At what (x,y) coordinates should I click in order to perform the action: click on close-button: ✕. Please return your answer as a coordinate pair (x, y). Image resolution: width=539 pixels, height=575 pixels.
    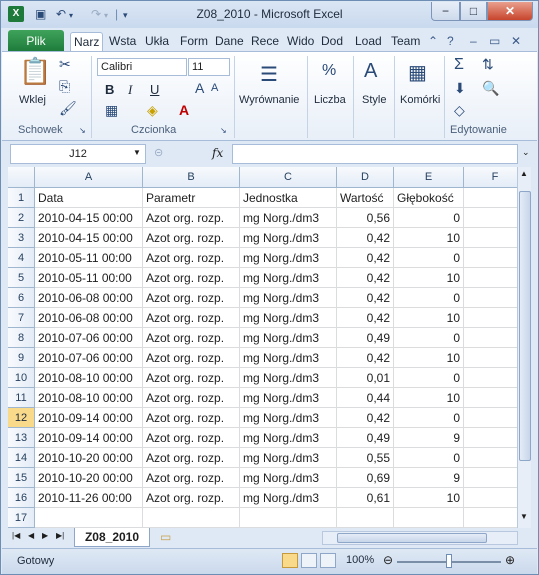
    Looking at the image, I should click on (510, 11).